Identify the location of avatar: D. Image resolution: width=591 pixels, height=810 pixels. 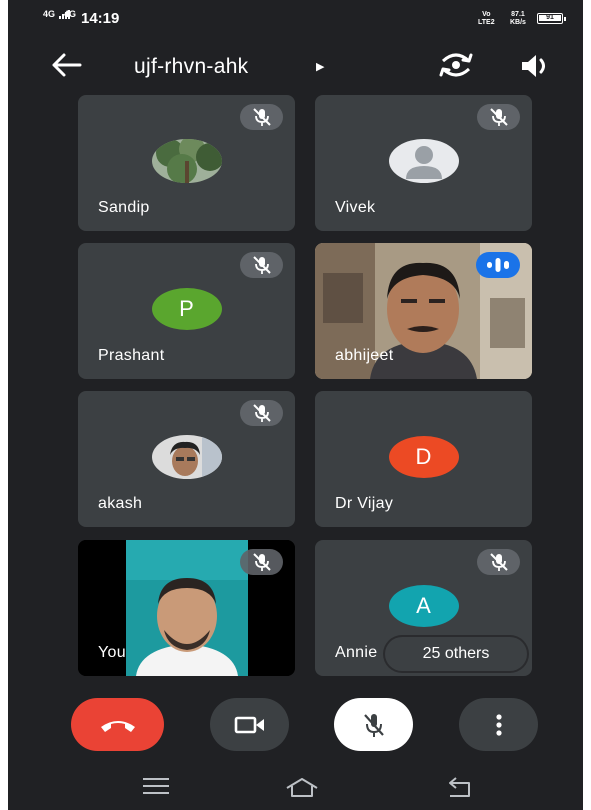
(423, 457).